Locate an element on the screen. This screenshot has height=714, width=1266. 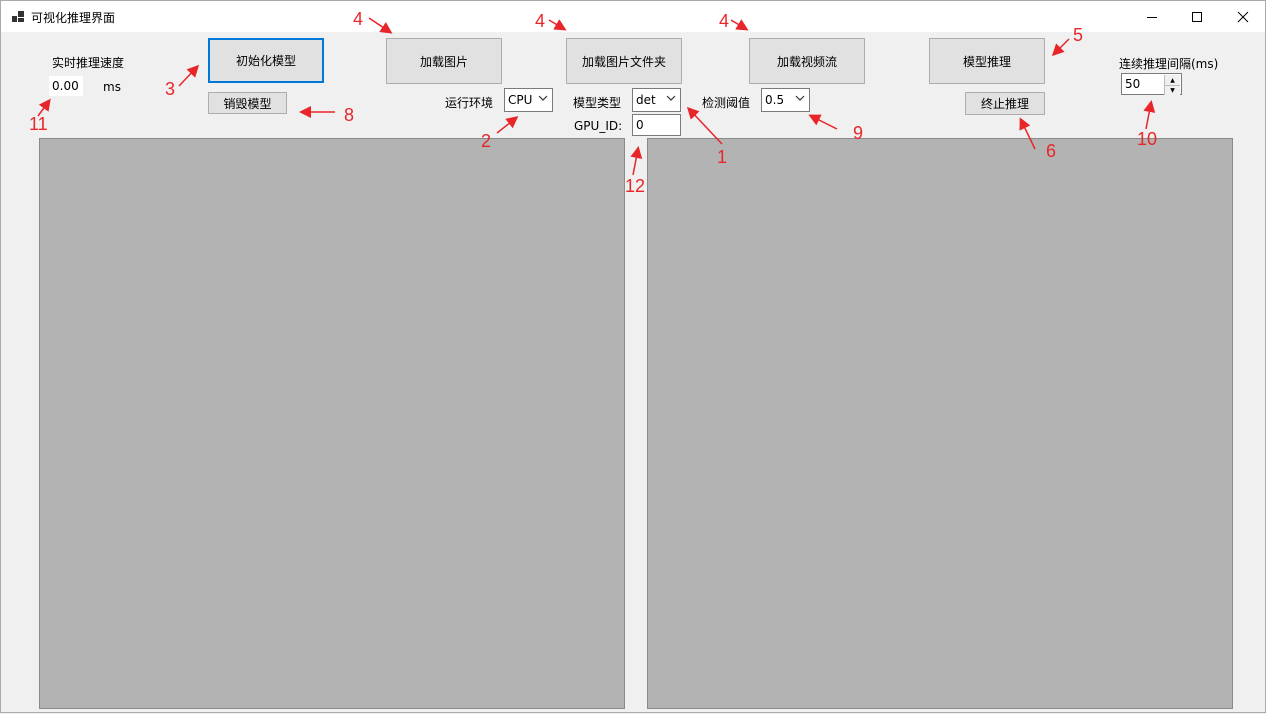
interval-value: 50 is located at coordinates (1133, 84).